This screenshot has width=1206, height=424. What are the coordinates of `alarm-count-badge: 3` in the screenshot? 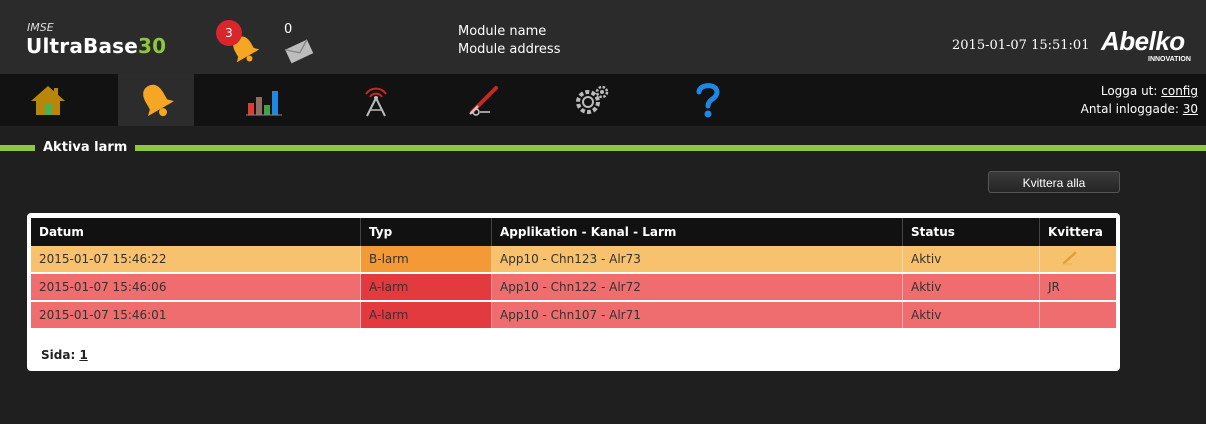 It's located at (229, 33).